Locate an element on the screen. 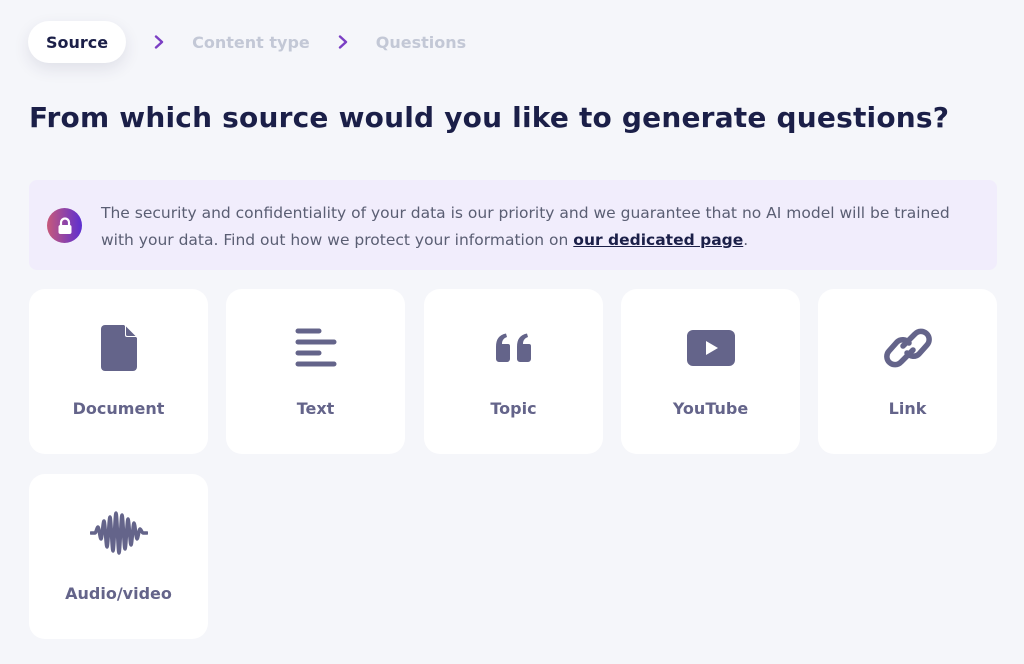  source-card-document: Document is located at coordinates (118, 371).